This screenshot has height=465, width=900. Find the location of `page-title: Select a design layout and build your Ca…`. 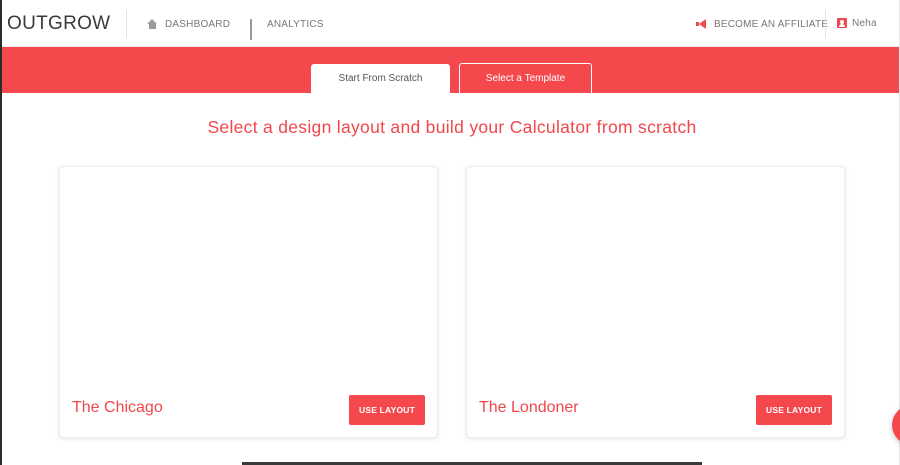

page-title: Select a design layout and build your Ca… is located at coordinates (452, 127).